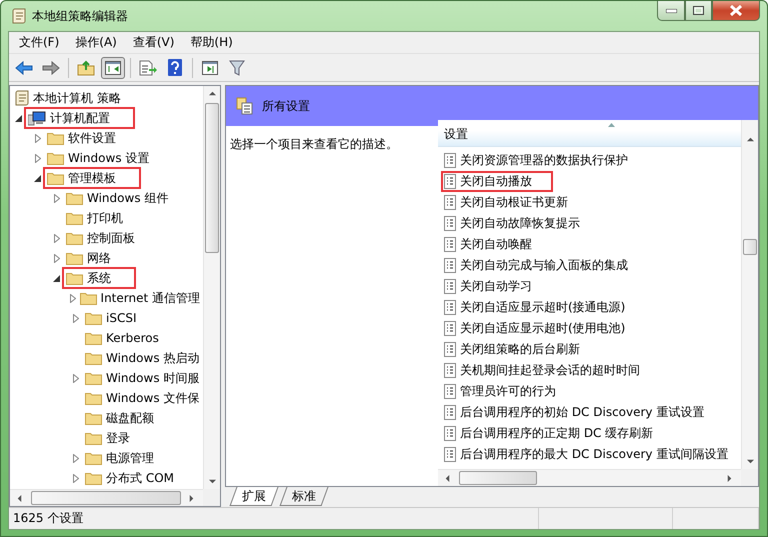 This screenshot has width=768, height=537. Describe the element at coordinates (117, 198) in the screenshot. I see `tree-item: Windows 组件` at that location.